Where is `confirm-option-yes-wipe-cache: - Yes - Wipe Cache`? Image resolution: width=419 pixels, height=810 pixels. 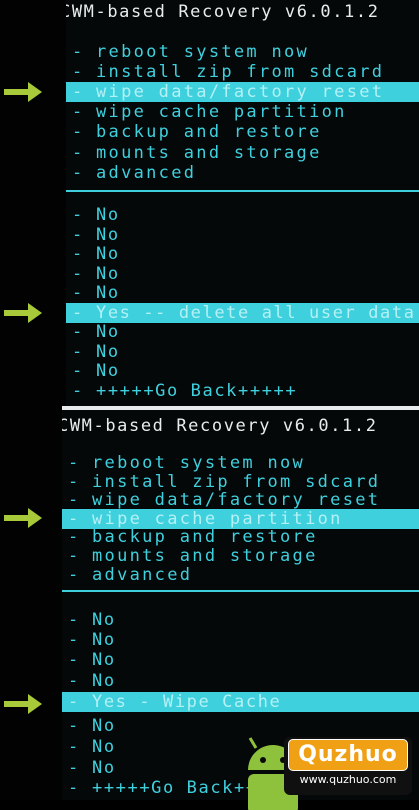 confirm-option-yes-wipe-cache: - Yes - Wipe Cache is located at coordinates (240, 702).